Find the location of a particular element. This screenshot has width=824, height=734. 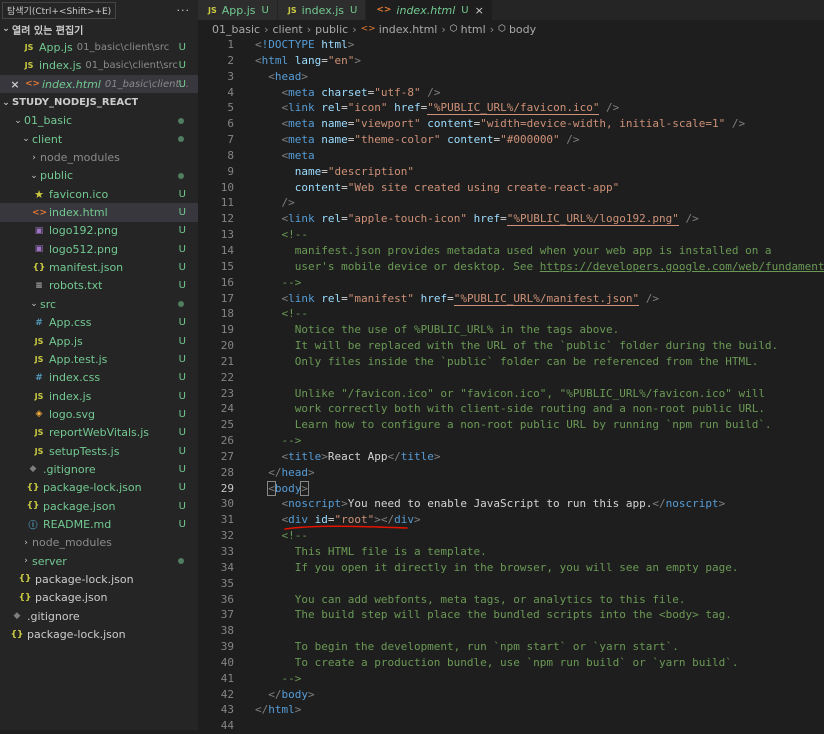

file-root-gitignore: ◆ .gitignore is located at coordinates (99, 616).